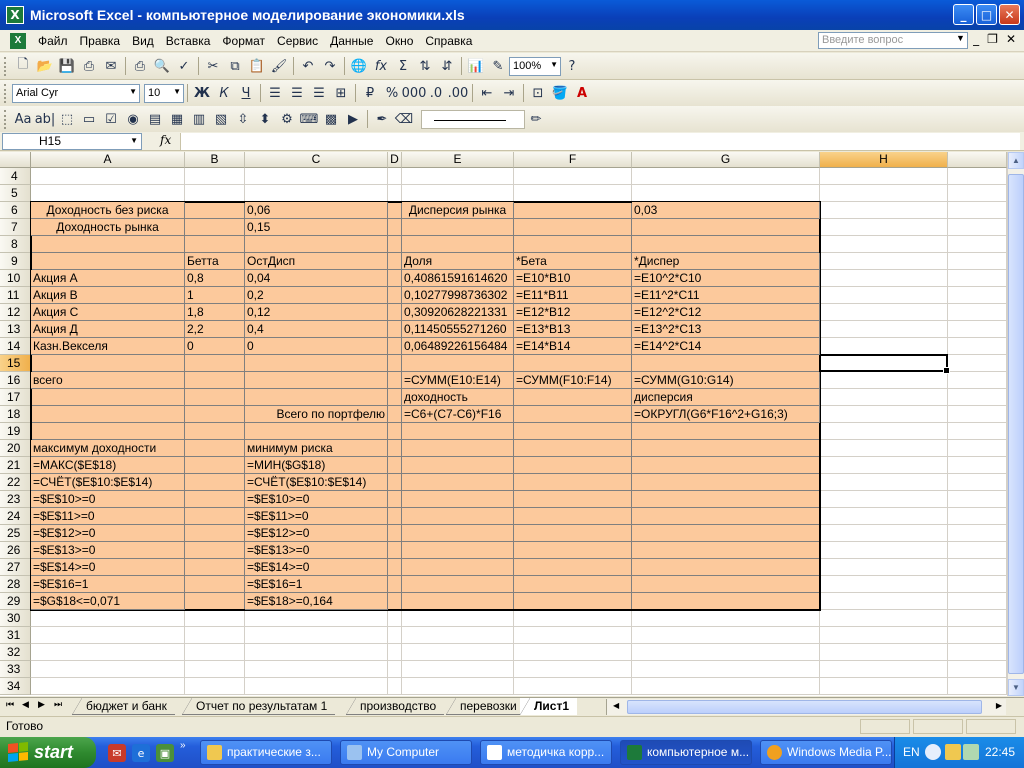 This screenshot has width=1024, height=768. I want to click on menu-insert: Вставка, so click(188, 41).